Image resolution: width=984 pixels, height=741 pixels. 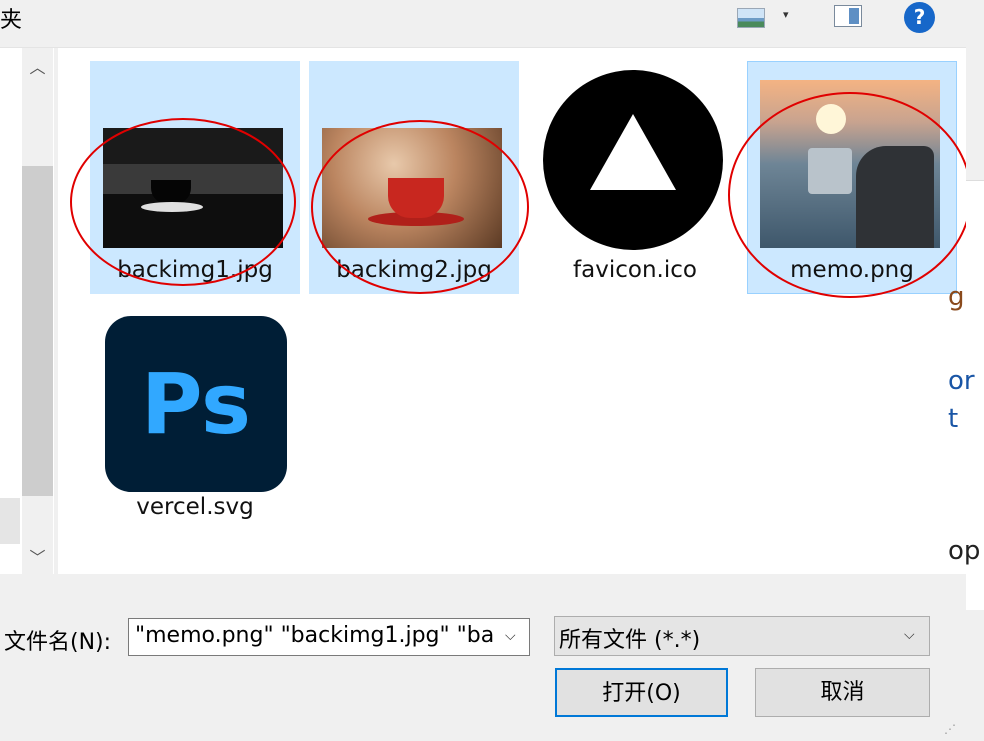 I want to click on file-item-backimg2: backimg2.jpg, so click(x=414, y=177).